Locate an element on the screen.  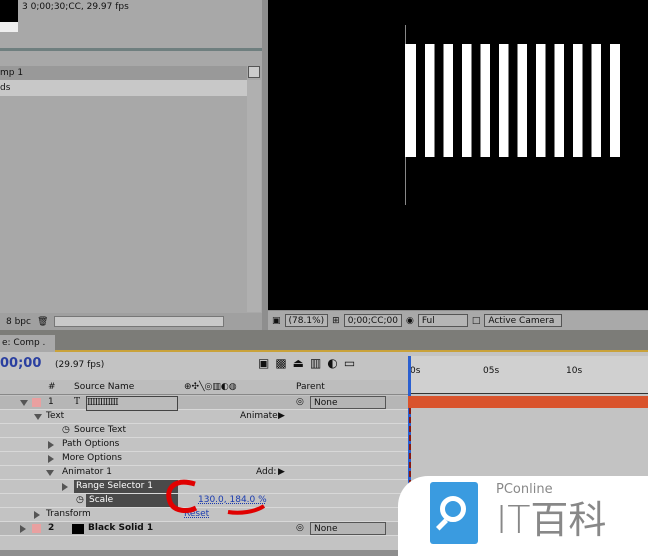
fps-label: (29.97 fps) is located at coordinates (80, 365).